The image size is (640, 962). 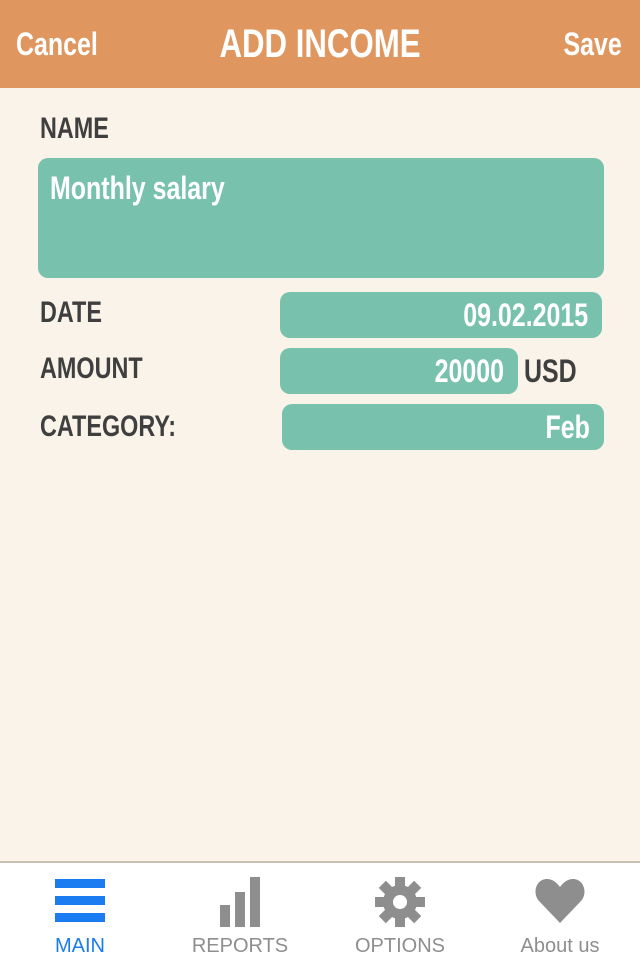 I want to click on amount-value: 20000, so click(x=469, y=371).